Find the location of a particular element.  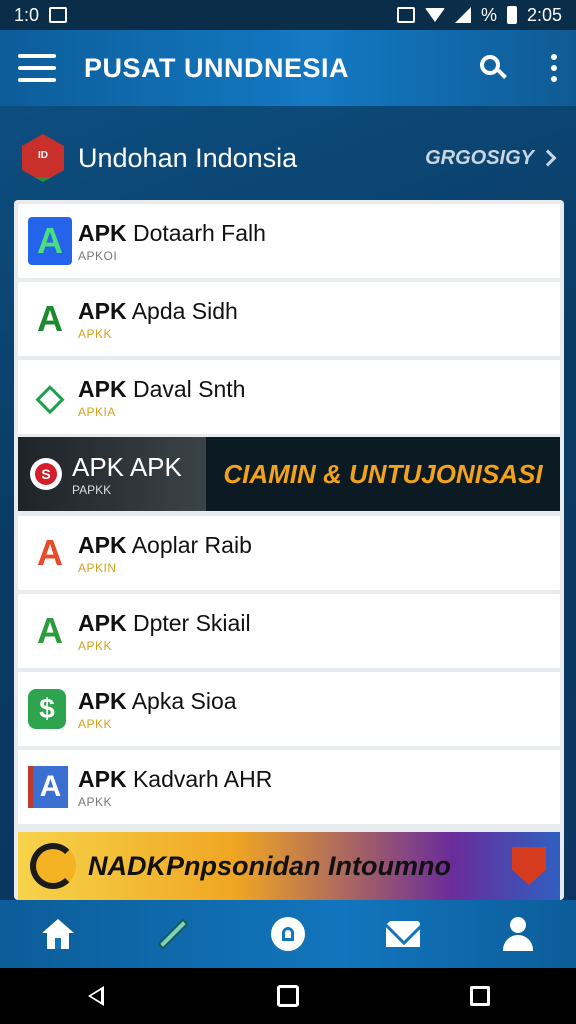

nav-mail is located at coordinates (403, 934).